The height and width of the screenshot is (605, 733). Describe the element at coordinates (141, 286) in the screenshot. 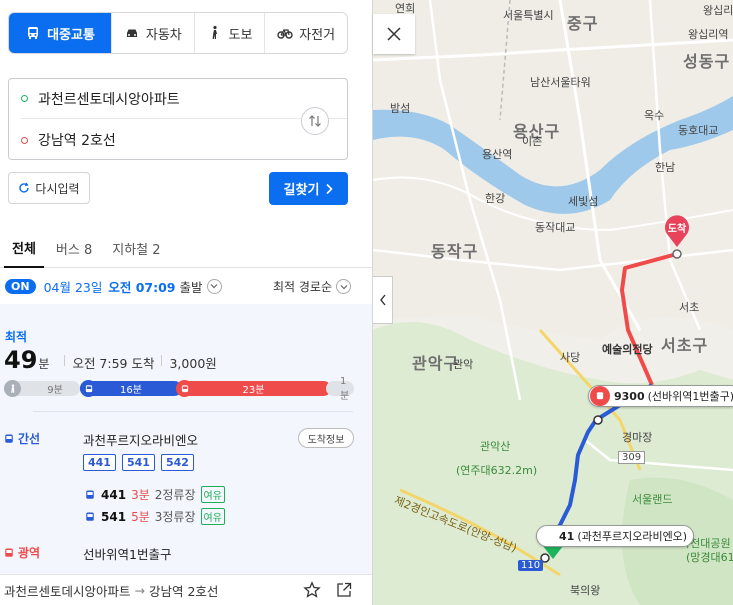

I see `departure-time: 오전 07:09` at that location.